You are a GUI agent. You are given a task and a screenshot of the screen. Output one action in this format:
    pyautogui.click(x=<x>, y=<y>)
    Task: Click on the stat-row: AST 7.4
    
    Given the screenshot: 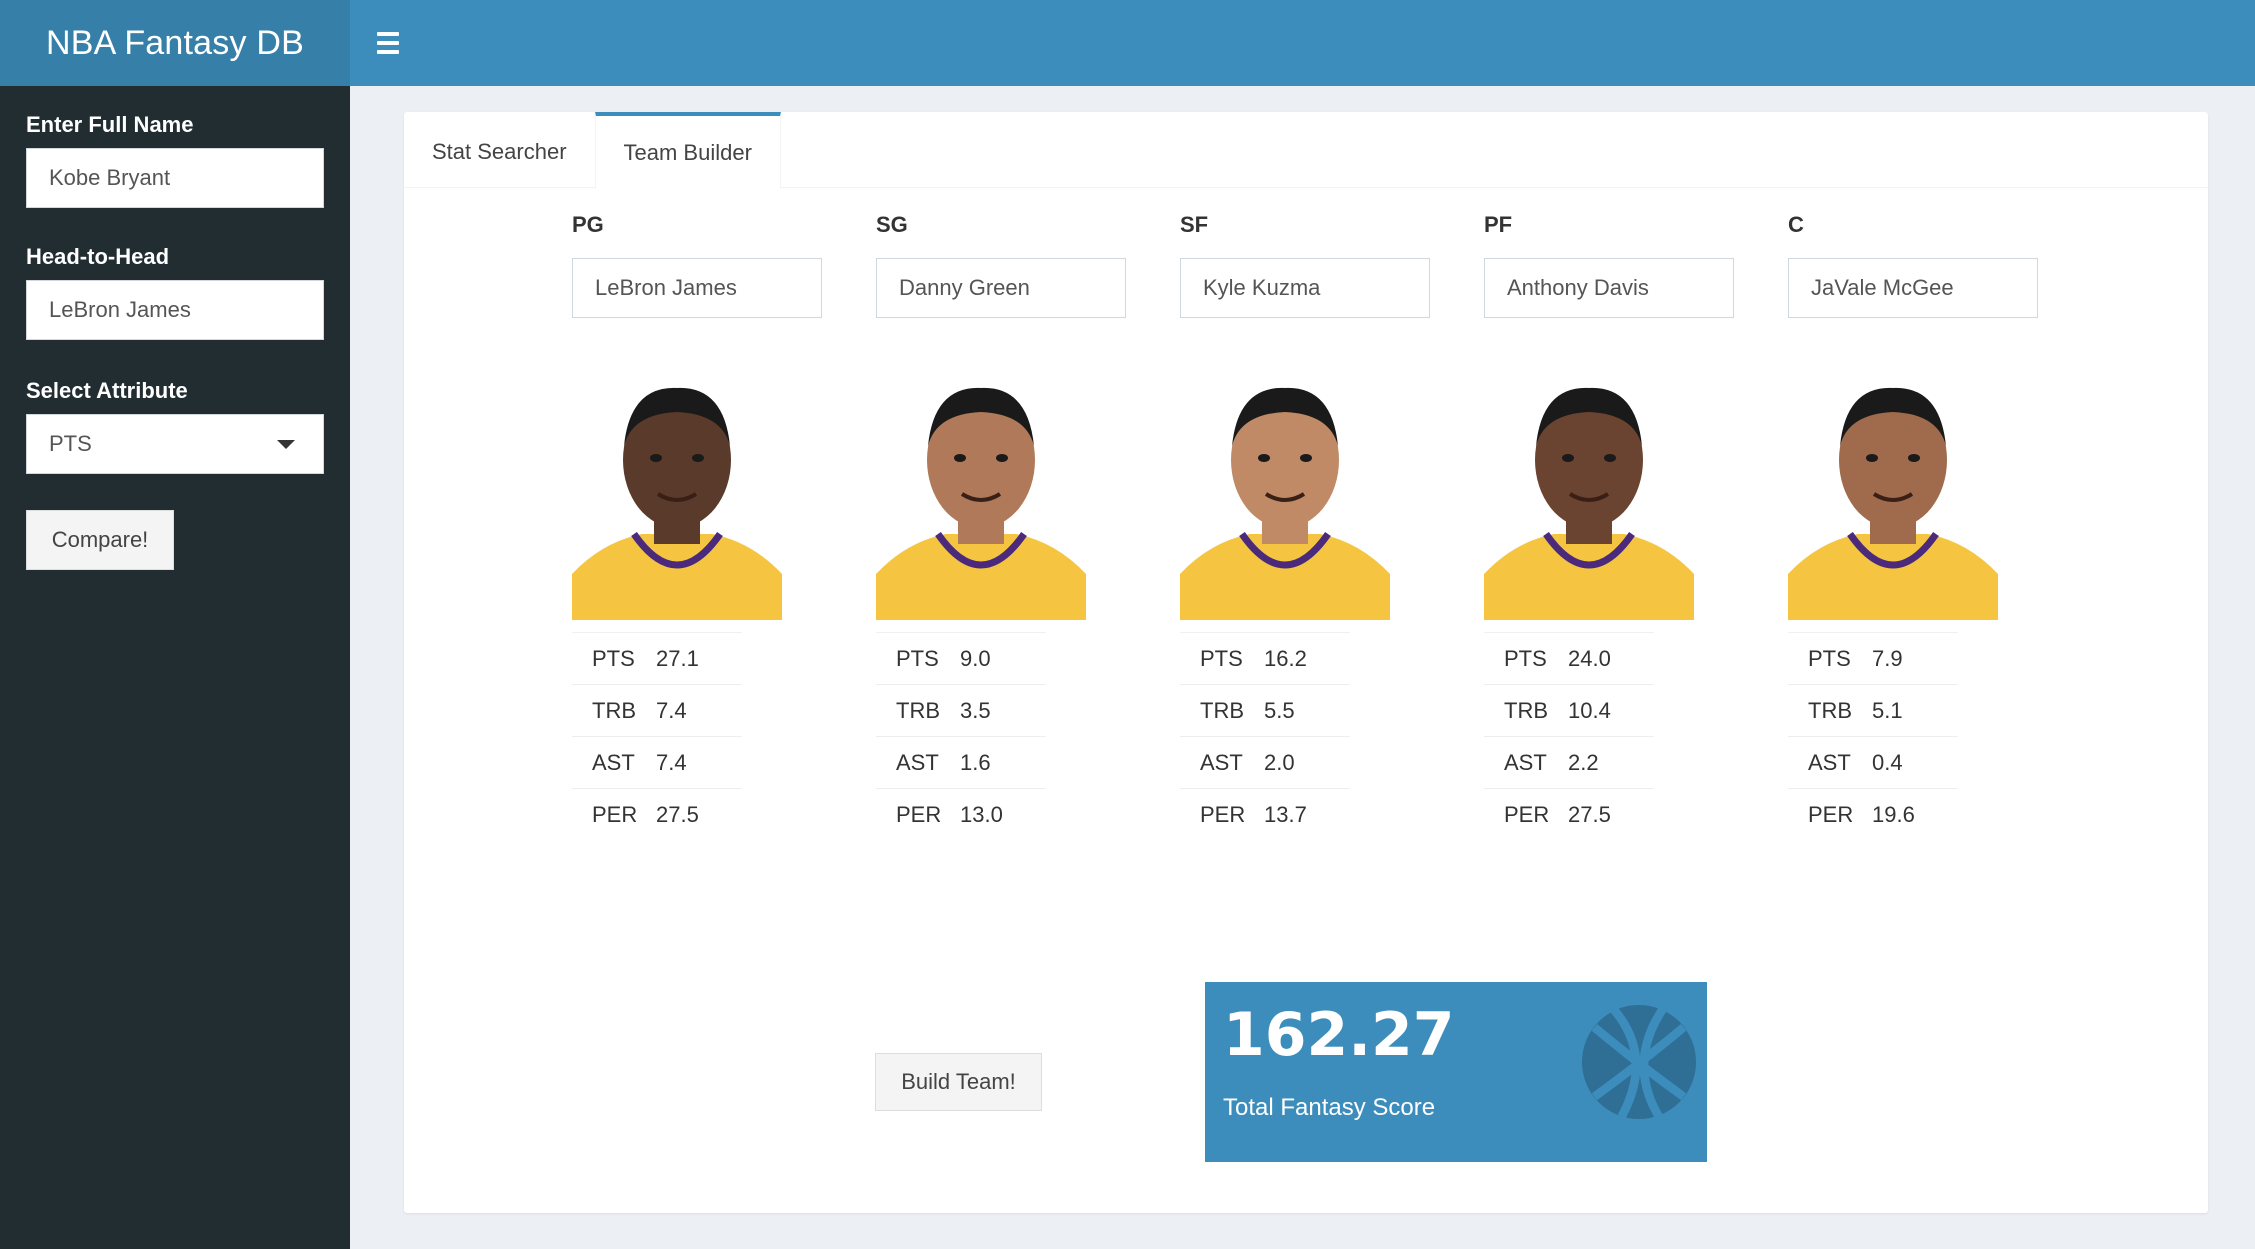 What is the action you would take?
    pyautogui.click(x=657, y=762)
    